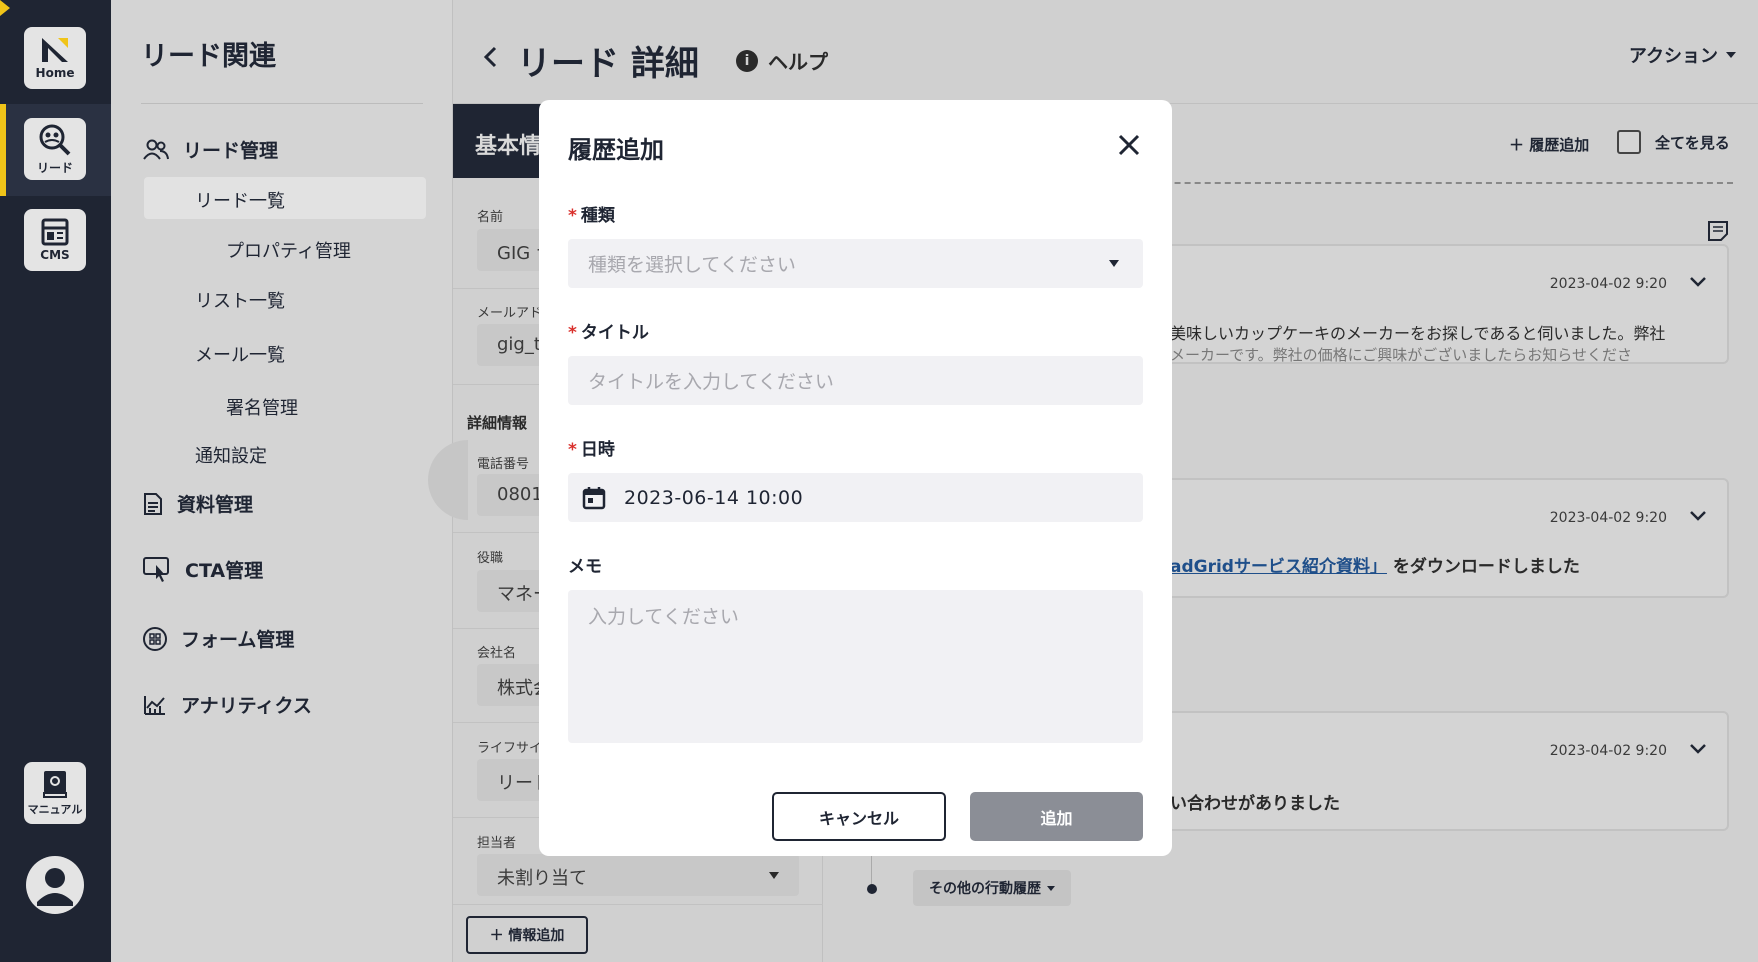 The width and height of the screenshot is (1758, 962). What do you see at coordinates (55, 481) in the screenshot?
I see `app-rail: Home リード CMS マニュアル` at bounding box center [55, 481].